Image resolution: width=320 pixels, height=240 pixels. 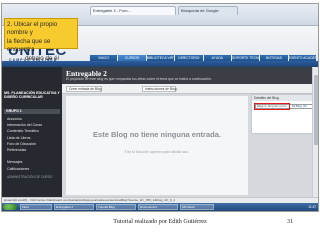 What do you see at coordinates (312, 207) in the screenshot?
I see `taskbar-clock: 11:47` at bounding box center [312, 207].